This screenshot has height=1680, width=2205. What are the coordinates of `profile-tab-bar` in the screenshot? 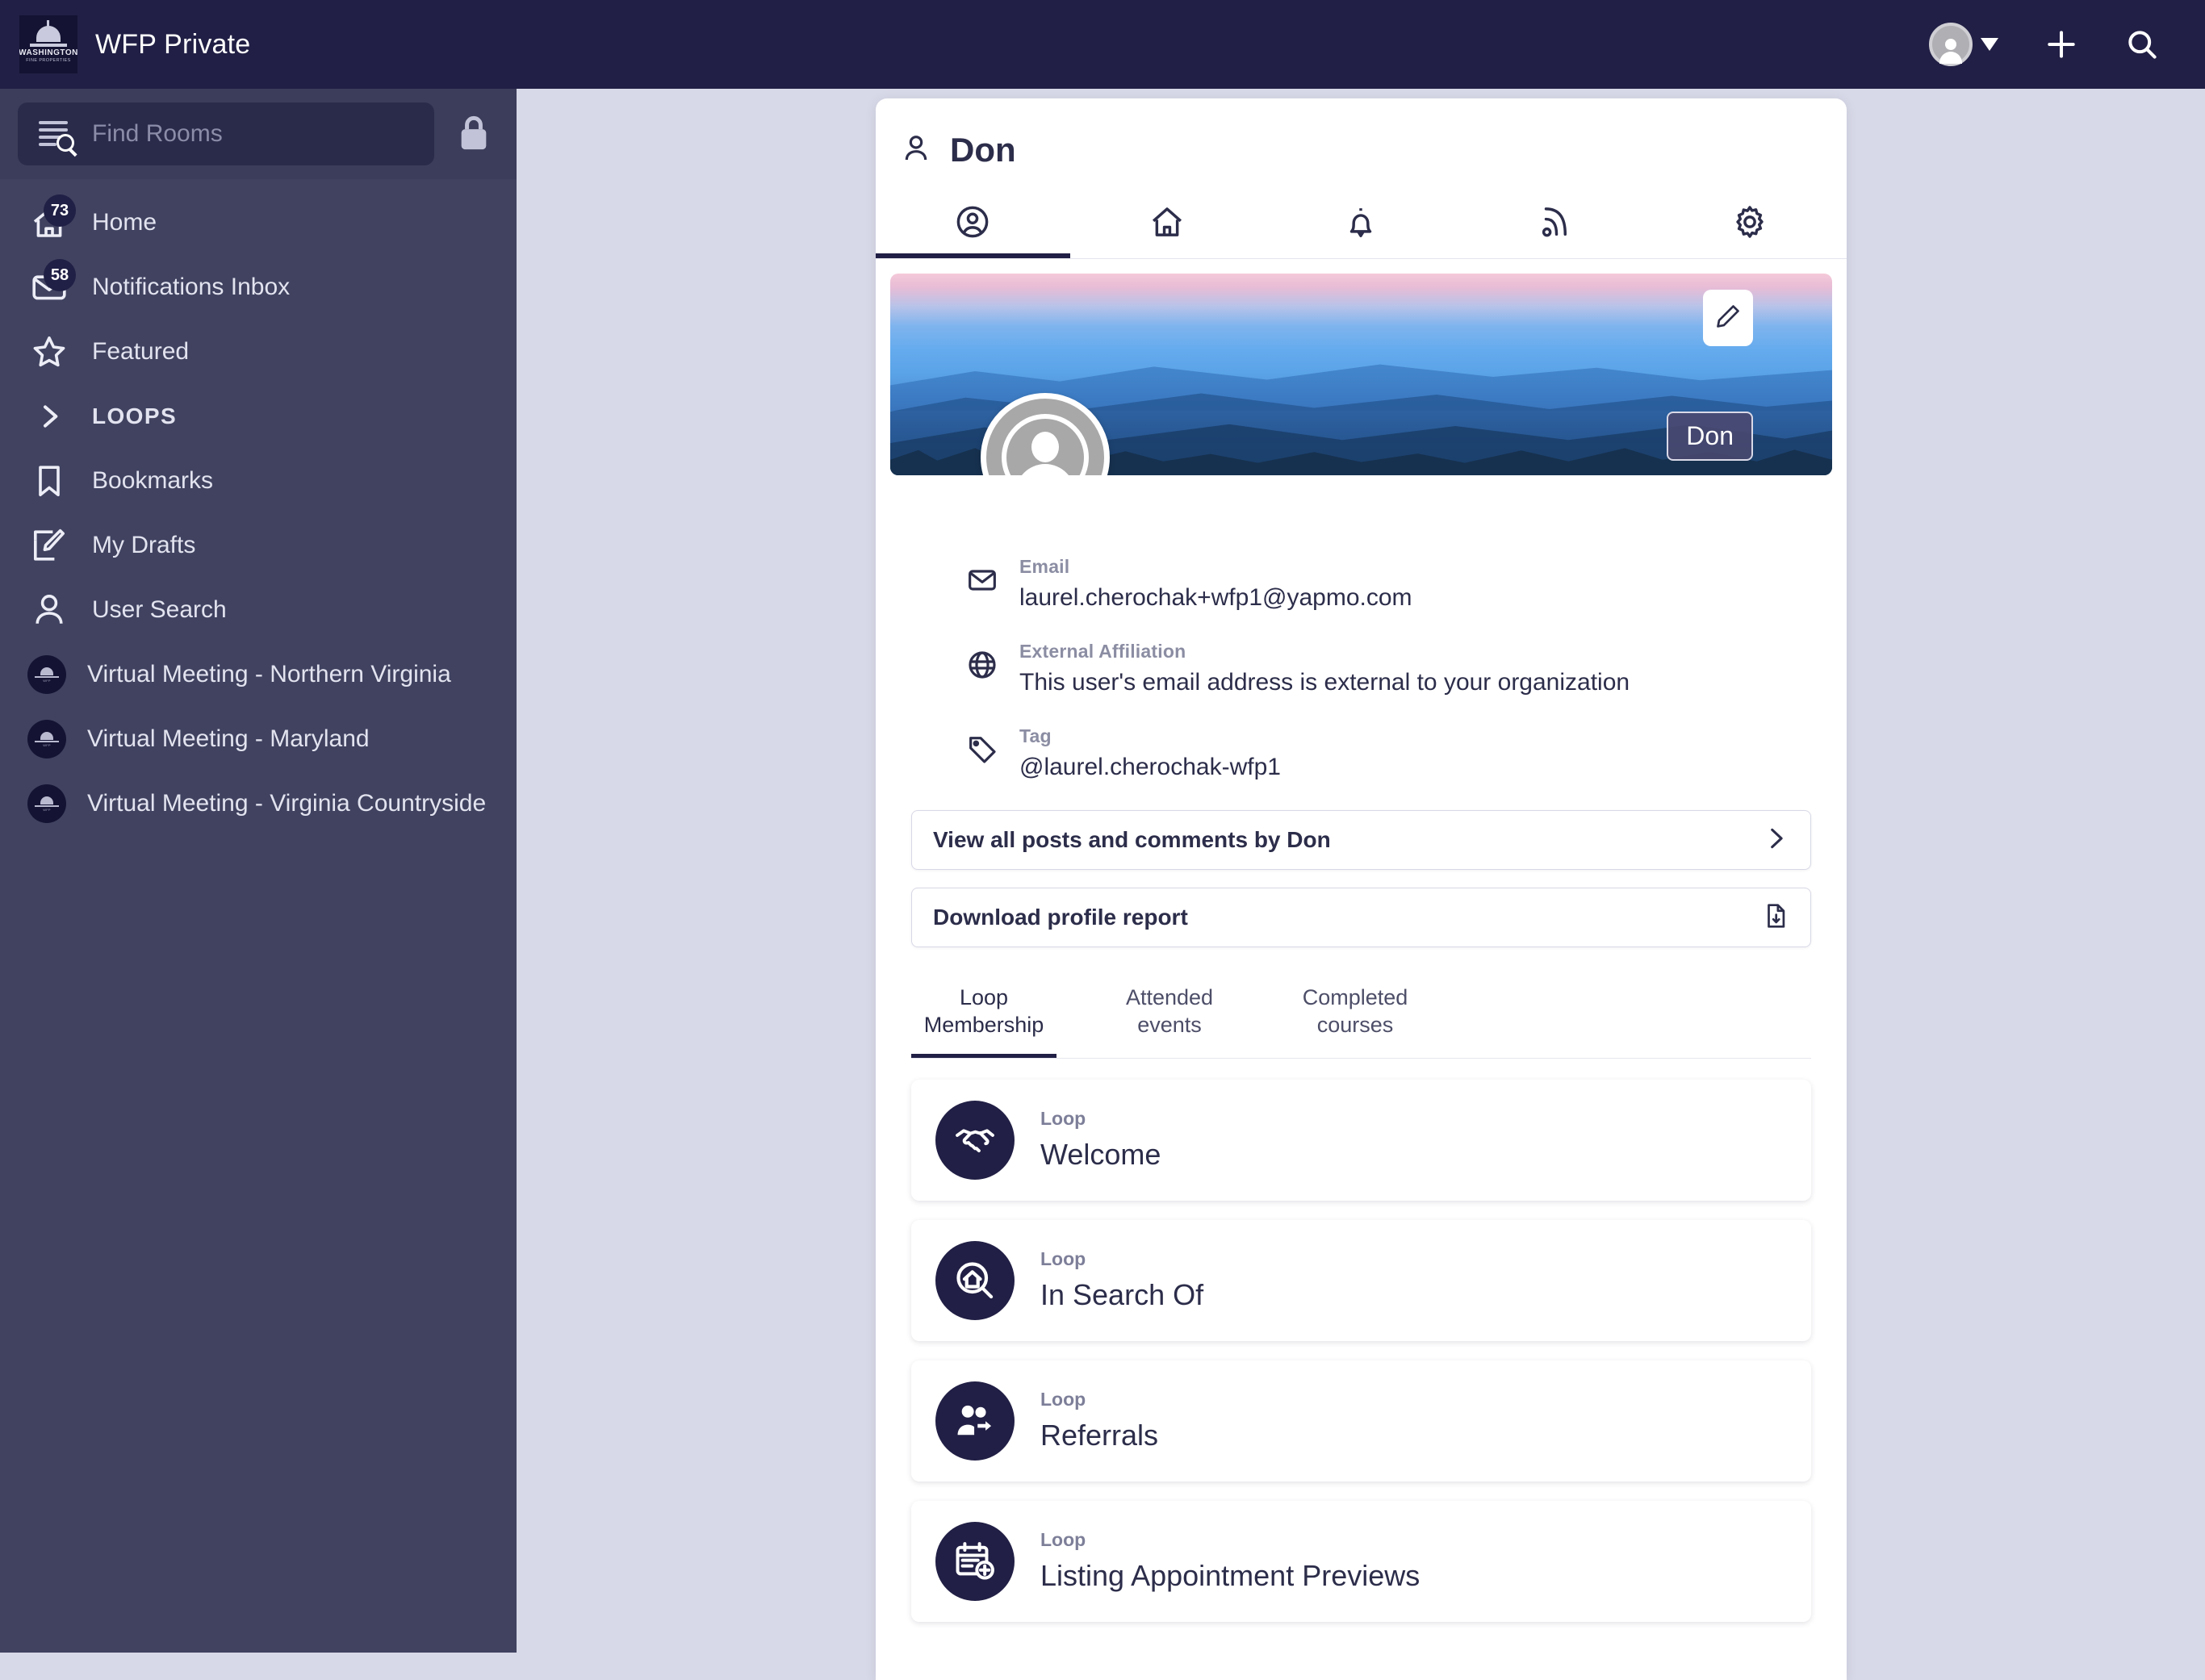 It's located at (1361, 224).